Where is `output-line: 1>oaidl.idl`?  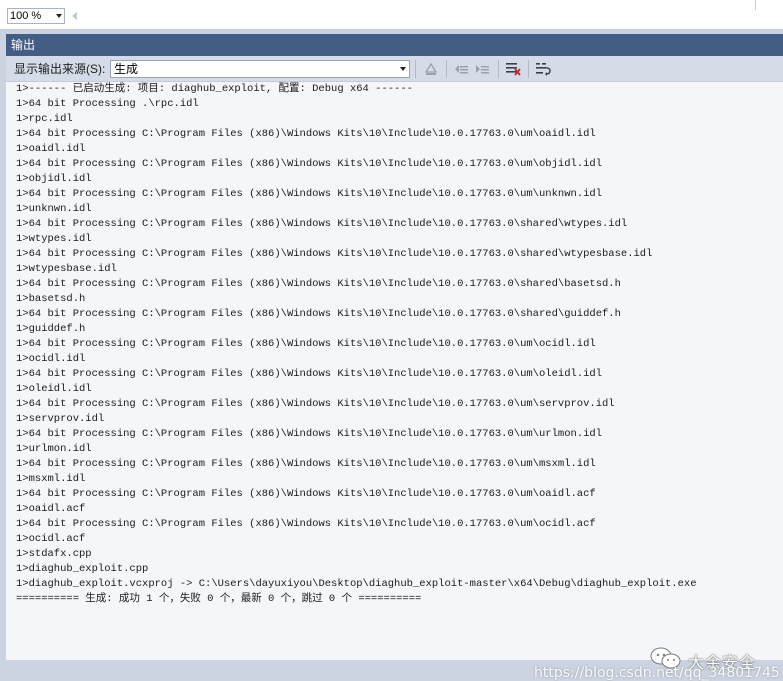
output-line: 1>oaidl.idl is located at coordinates (51, 149).